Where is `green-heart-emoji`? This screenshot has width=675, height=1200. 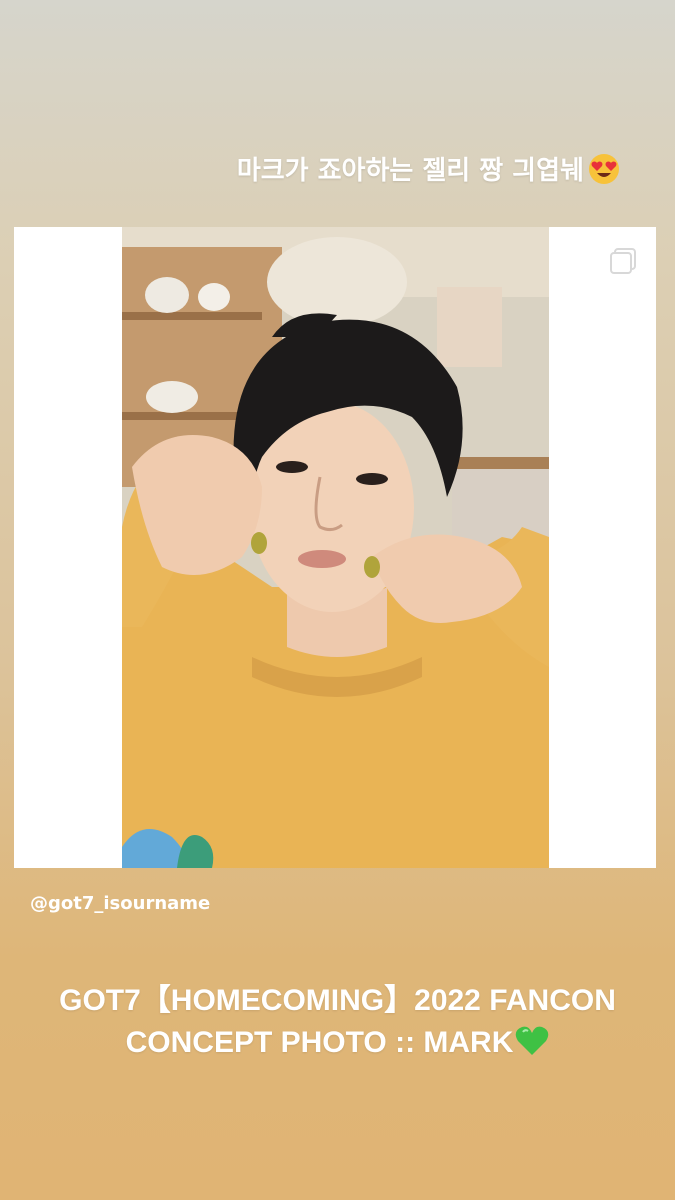 green-heart-emoji is located at coordinates (532, 1040).